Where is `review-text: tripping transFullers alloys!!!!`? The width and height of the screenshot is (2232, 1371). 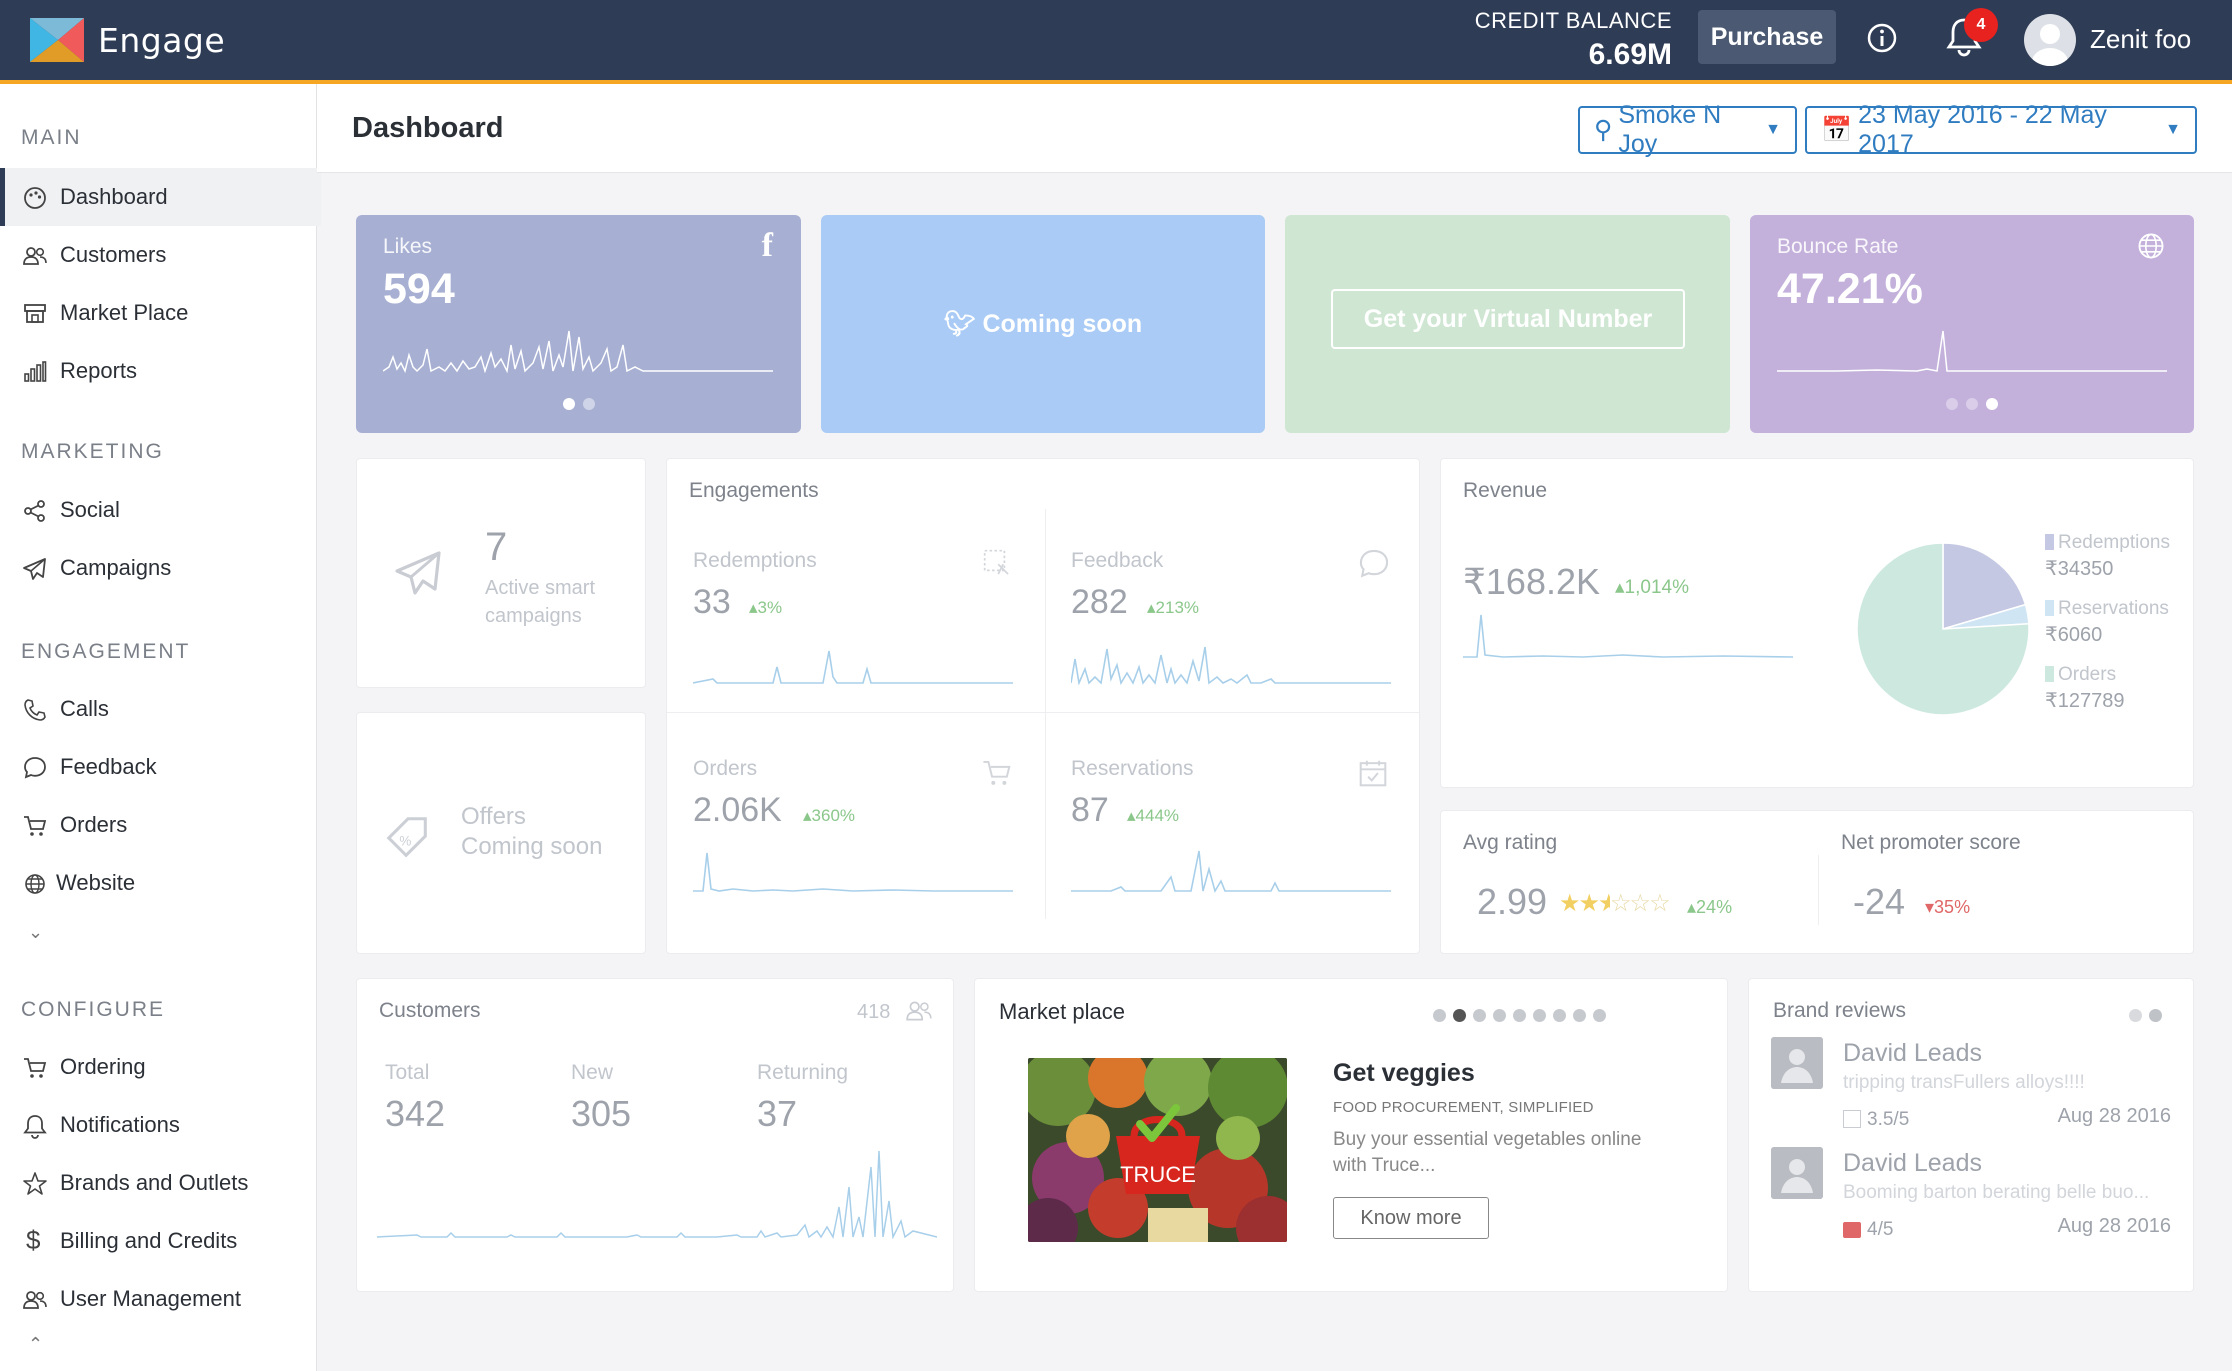
review-text: tripping transFullers alloys!!!! is located at coordinates (1964, 1082).